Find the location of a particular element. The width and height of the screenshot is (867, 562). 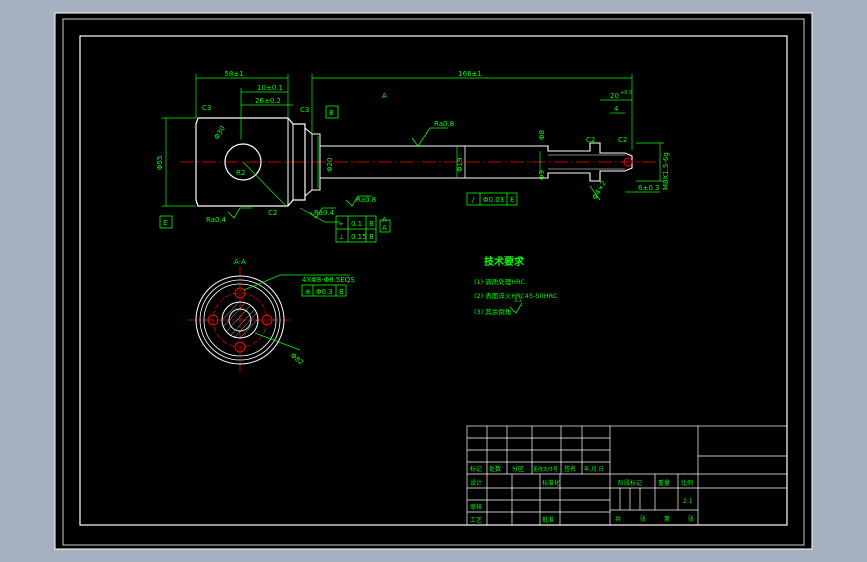

dim-4: 4 is located at coordinates (616, 109).